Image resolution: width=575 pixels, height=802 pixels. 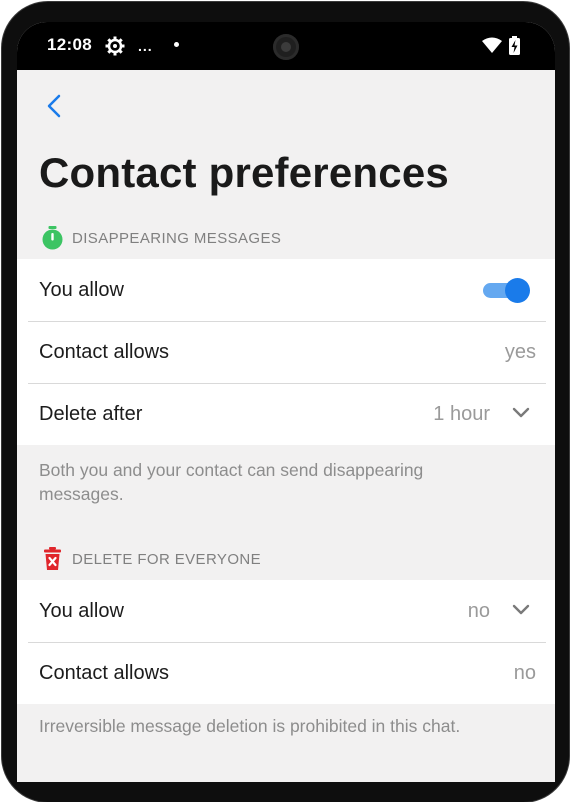 I want to click on toggle-knob, so click(x=517, y=290).